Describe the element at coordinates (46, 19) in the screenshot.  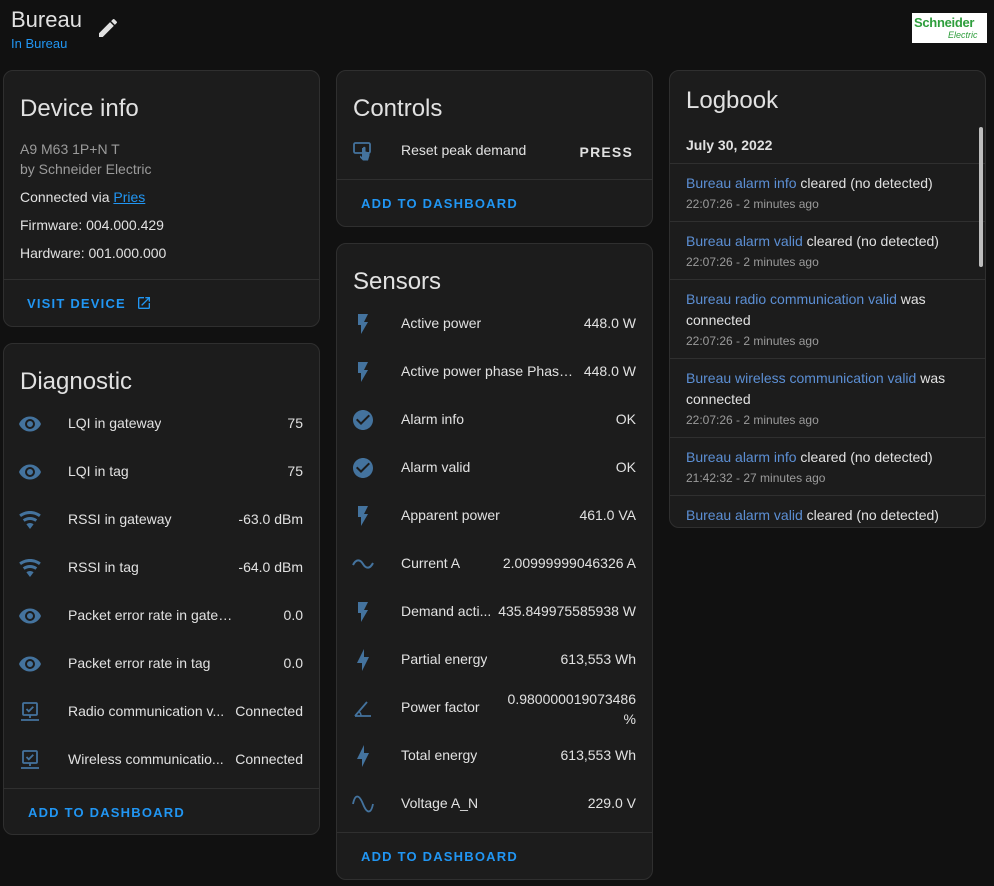
I see `page-title: Bureau` at that location.